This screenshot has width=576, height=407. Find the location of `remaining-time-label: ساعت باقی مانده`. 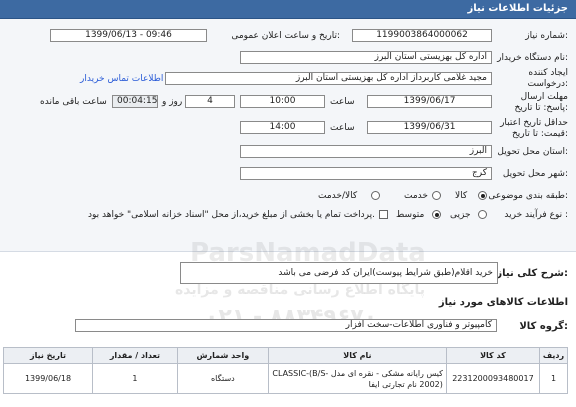

remaining-time-label: ساعت باقی مانده is located at coordinates (73, 102).